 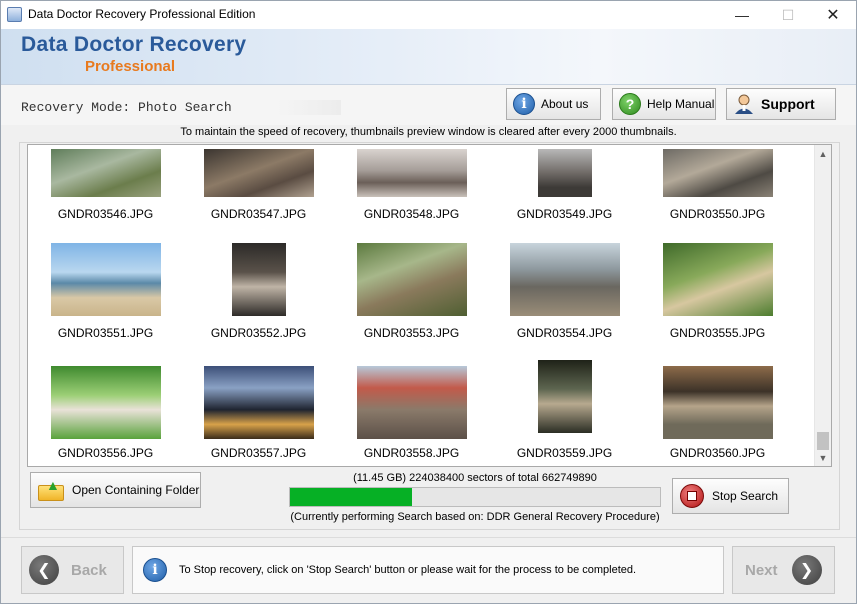 I want to click on help-manual-label: Help Manual, so click(x=681, y=104).